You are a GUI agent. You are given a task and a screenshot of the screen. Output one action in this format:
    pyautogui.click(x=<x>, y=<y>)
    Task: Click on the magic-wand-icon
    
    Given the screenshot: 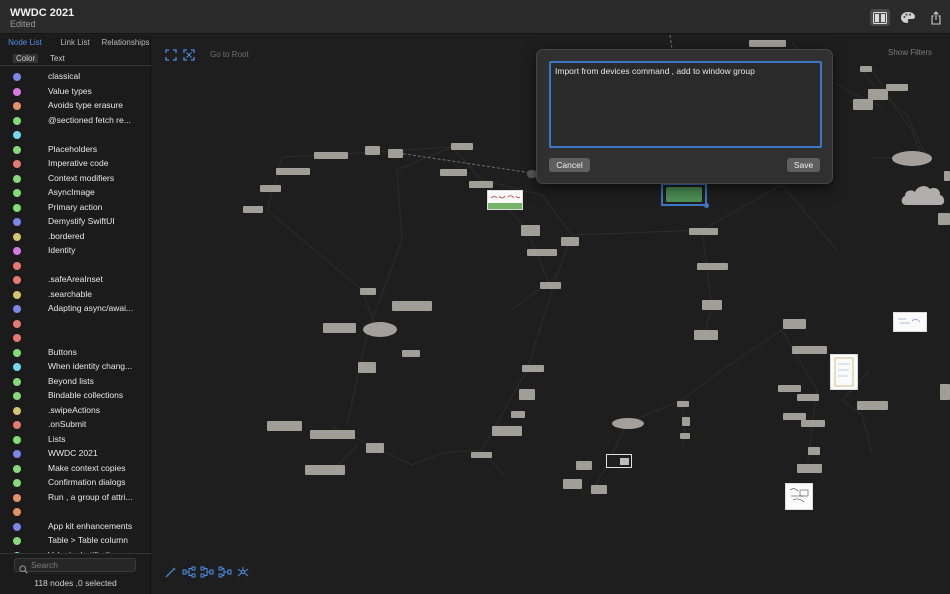 What is the action you would take?
    pyautogui.click(x=171, y=574)
    